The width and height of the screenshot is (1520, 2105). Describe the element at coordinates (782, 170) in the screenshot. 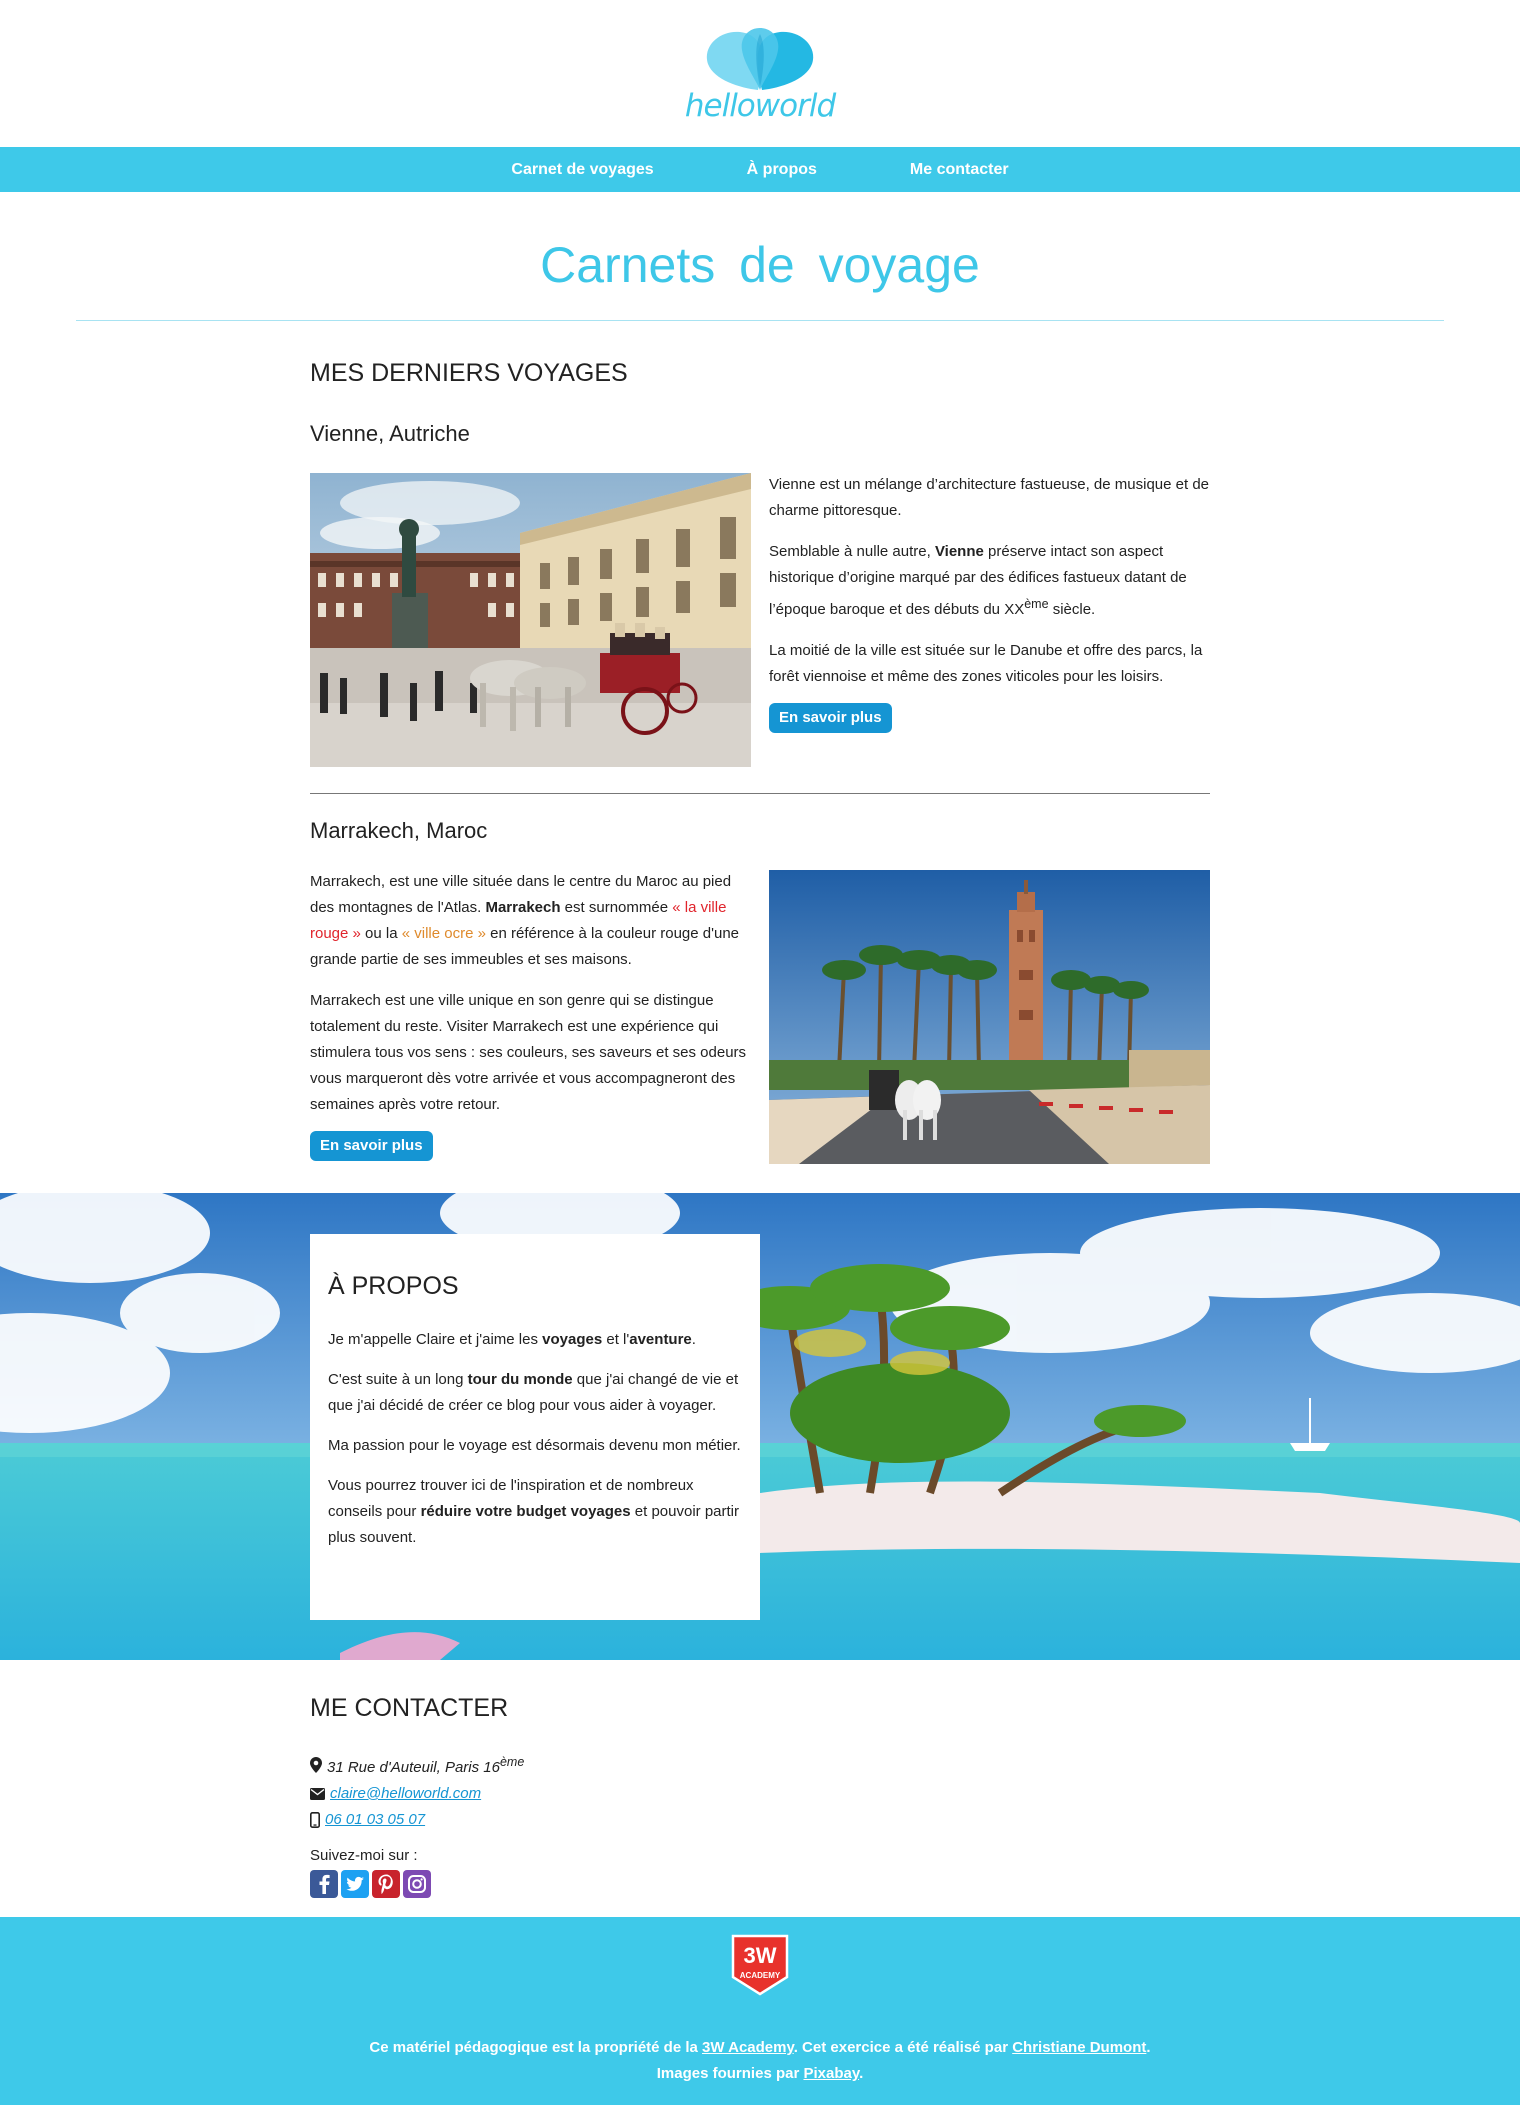

I see `nav-item-apropos: À propos` at that location.